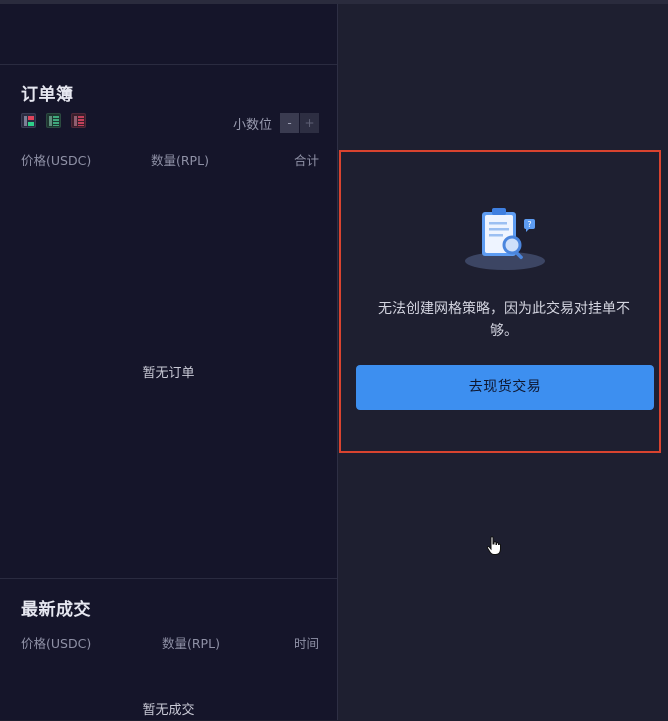 Image resolution: width=668 pixels, height=721 pixels. I want to click on column-time: 时间, so click(306, 643).